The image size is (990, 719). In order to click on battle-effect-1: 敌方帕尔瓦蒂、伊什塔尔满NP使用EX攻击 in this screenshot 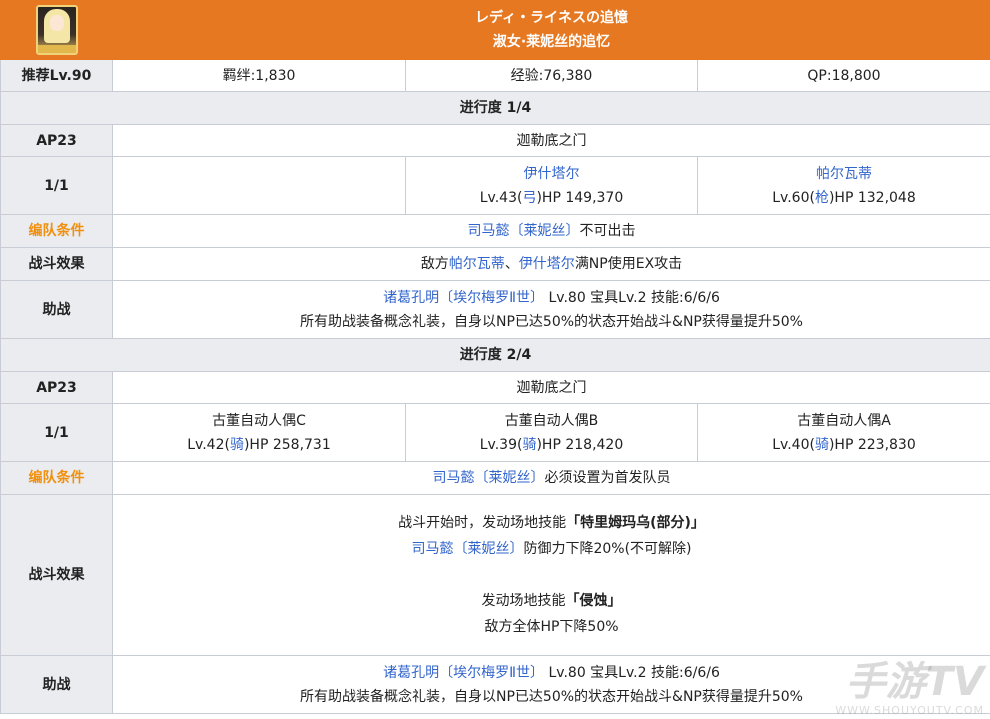, I will do `click(551, 264)`.